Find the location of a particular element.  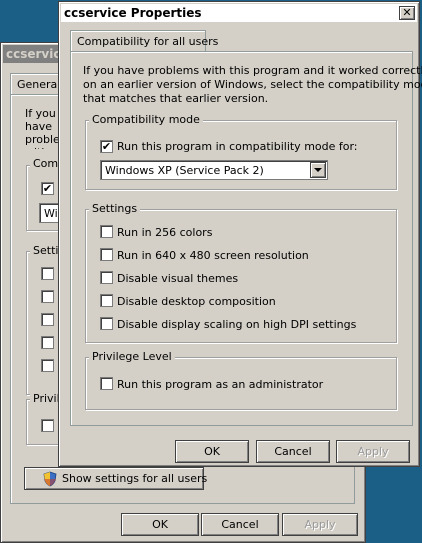

back-settings-group-label: Settings is located at coordinates (45, 250).